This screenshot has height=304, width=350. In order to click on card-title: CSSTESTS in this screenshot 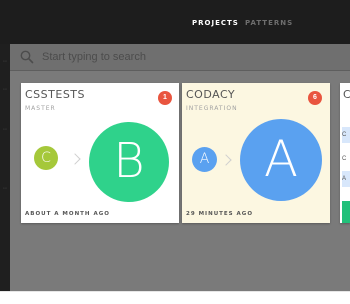, I will do `click(55, 94)`.